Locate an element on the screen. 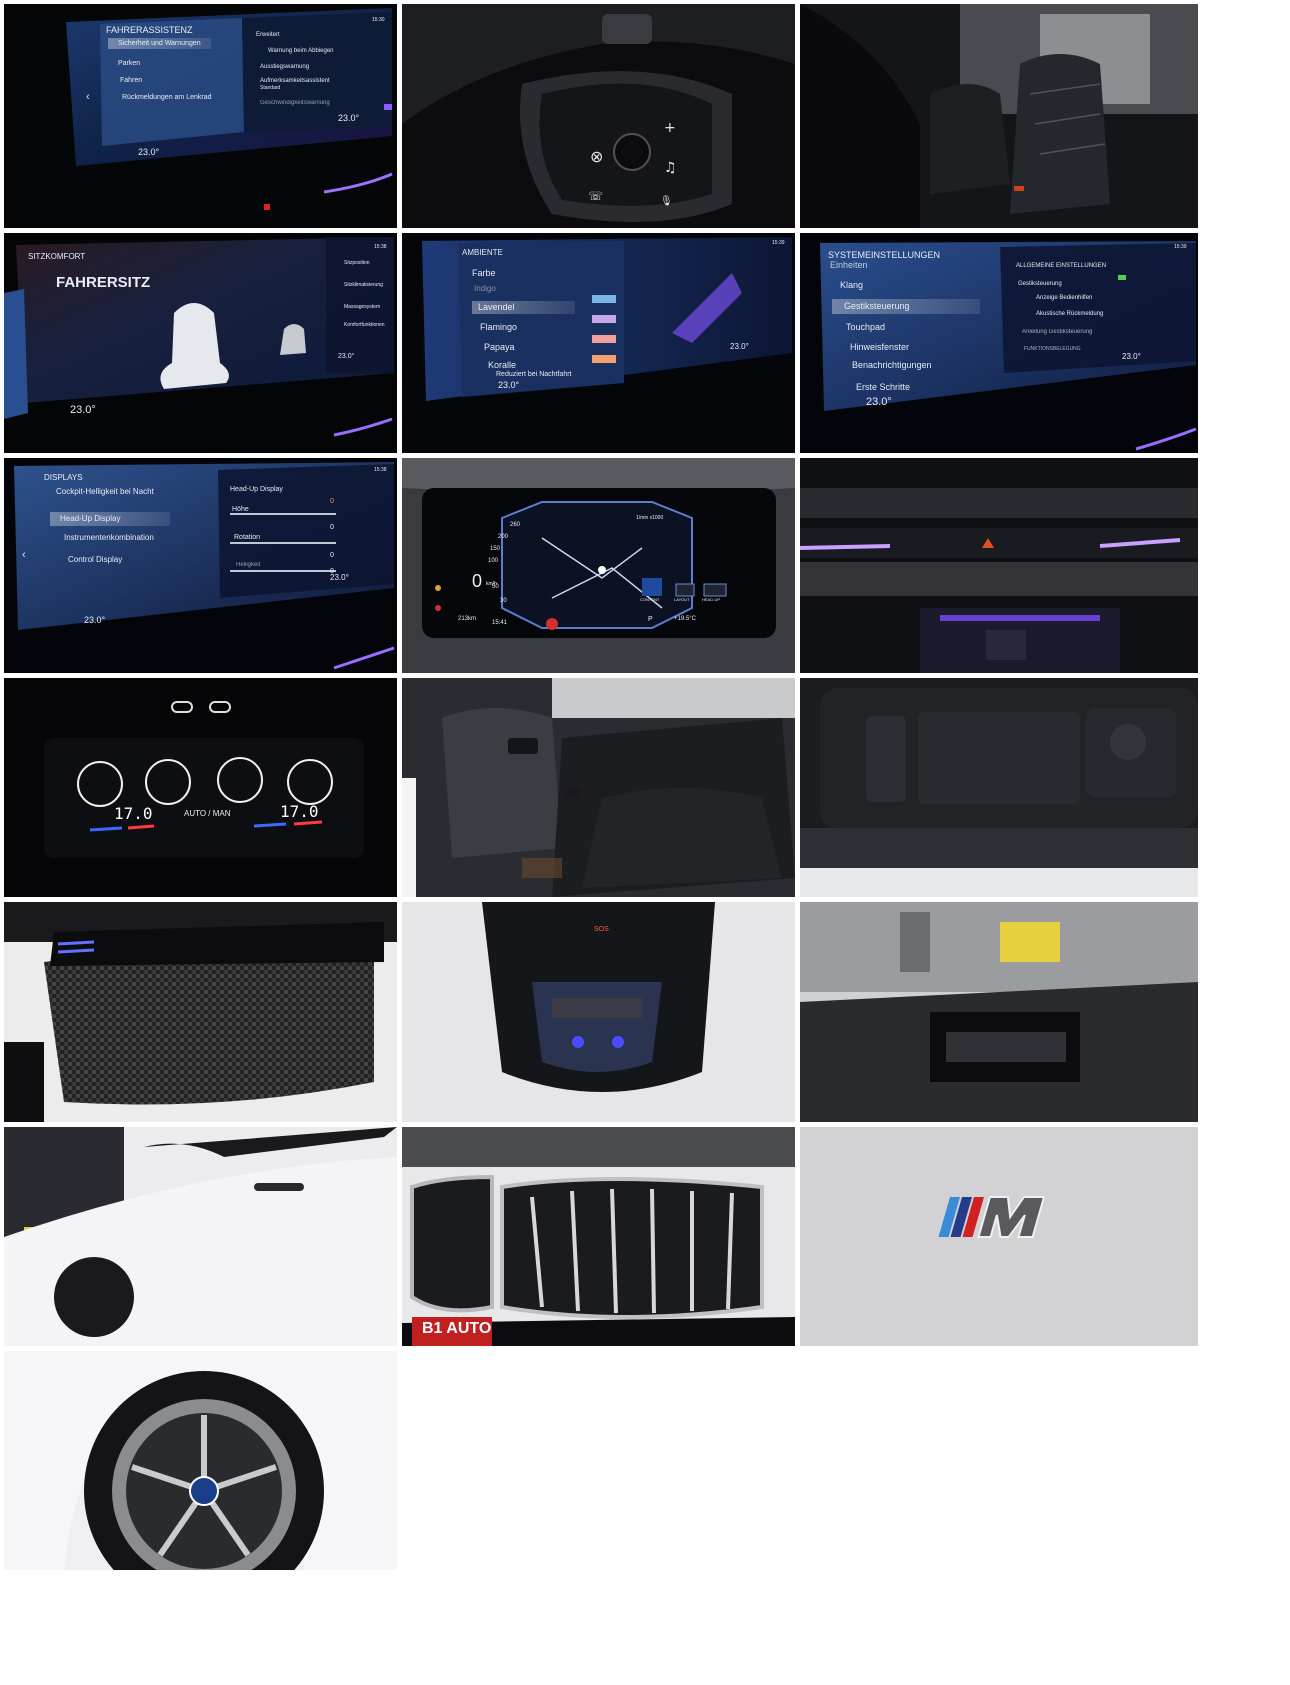  menu-item: Control Display is located at coordinates (95, 560).